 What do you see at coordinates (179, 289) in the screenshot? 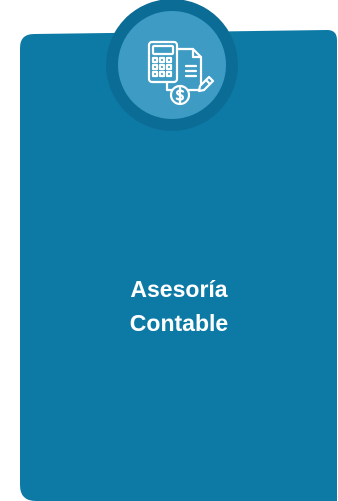
I see `card-title-line-1: Asesoría` at bounding box center [179, 289].